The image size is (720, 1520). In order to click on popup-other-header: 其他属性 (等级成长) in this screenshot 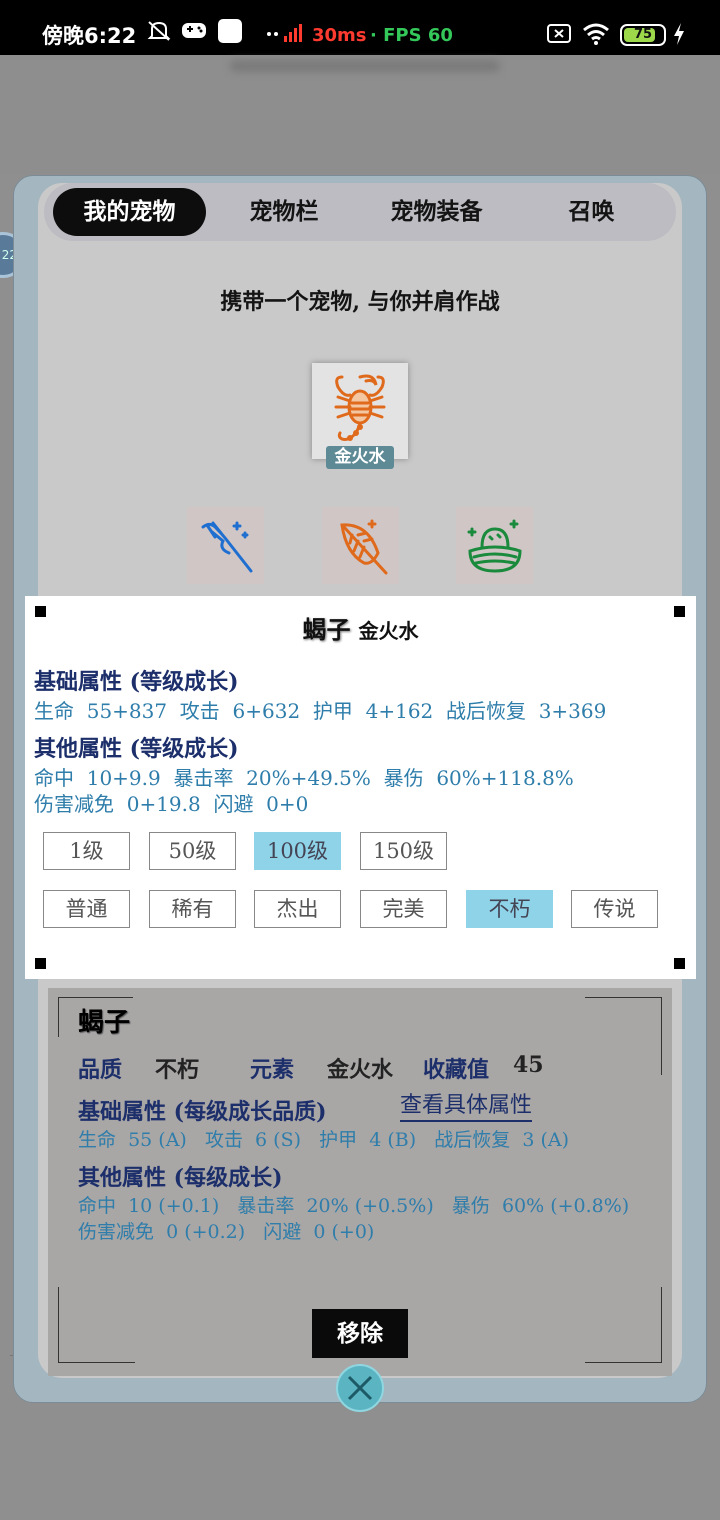, I will do `click(136, 749)`.